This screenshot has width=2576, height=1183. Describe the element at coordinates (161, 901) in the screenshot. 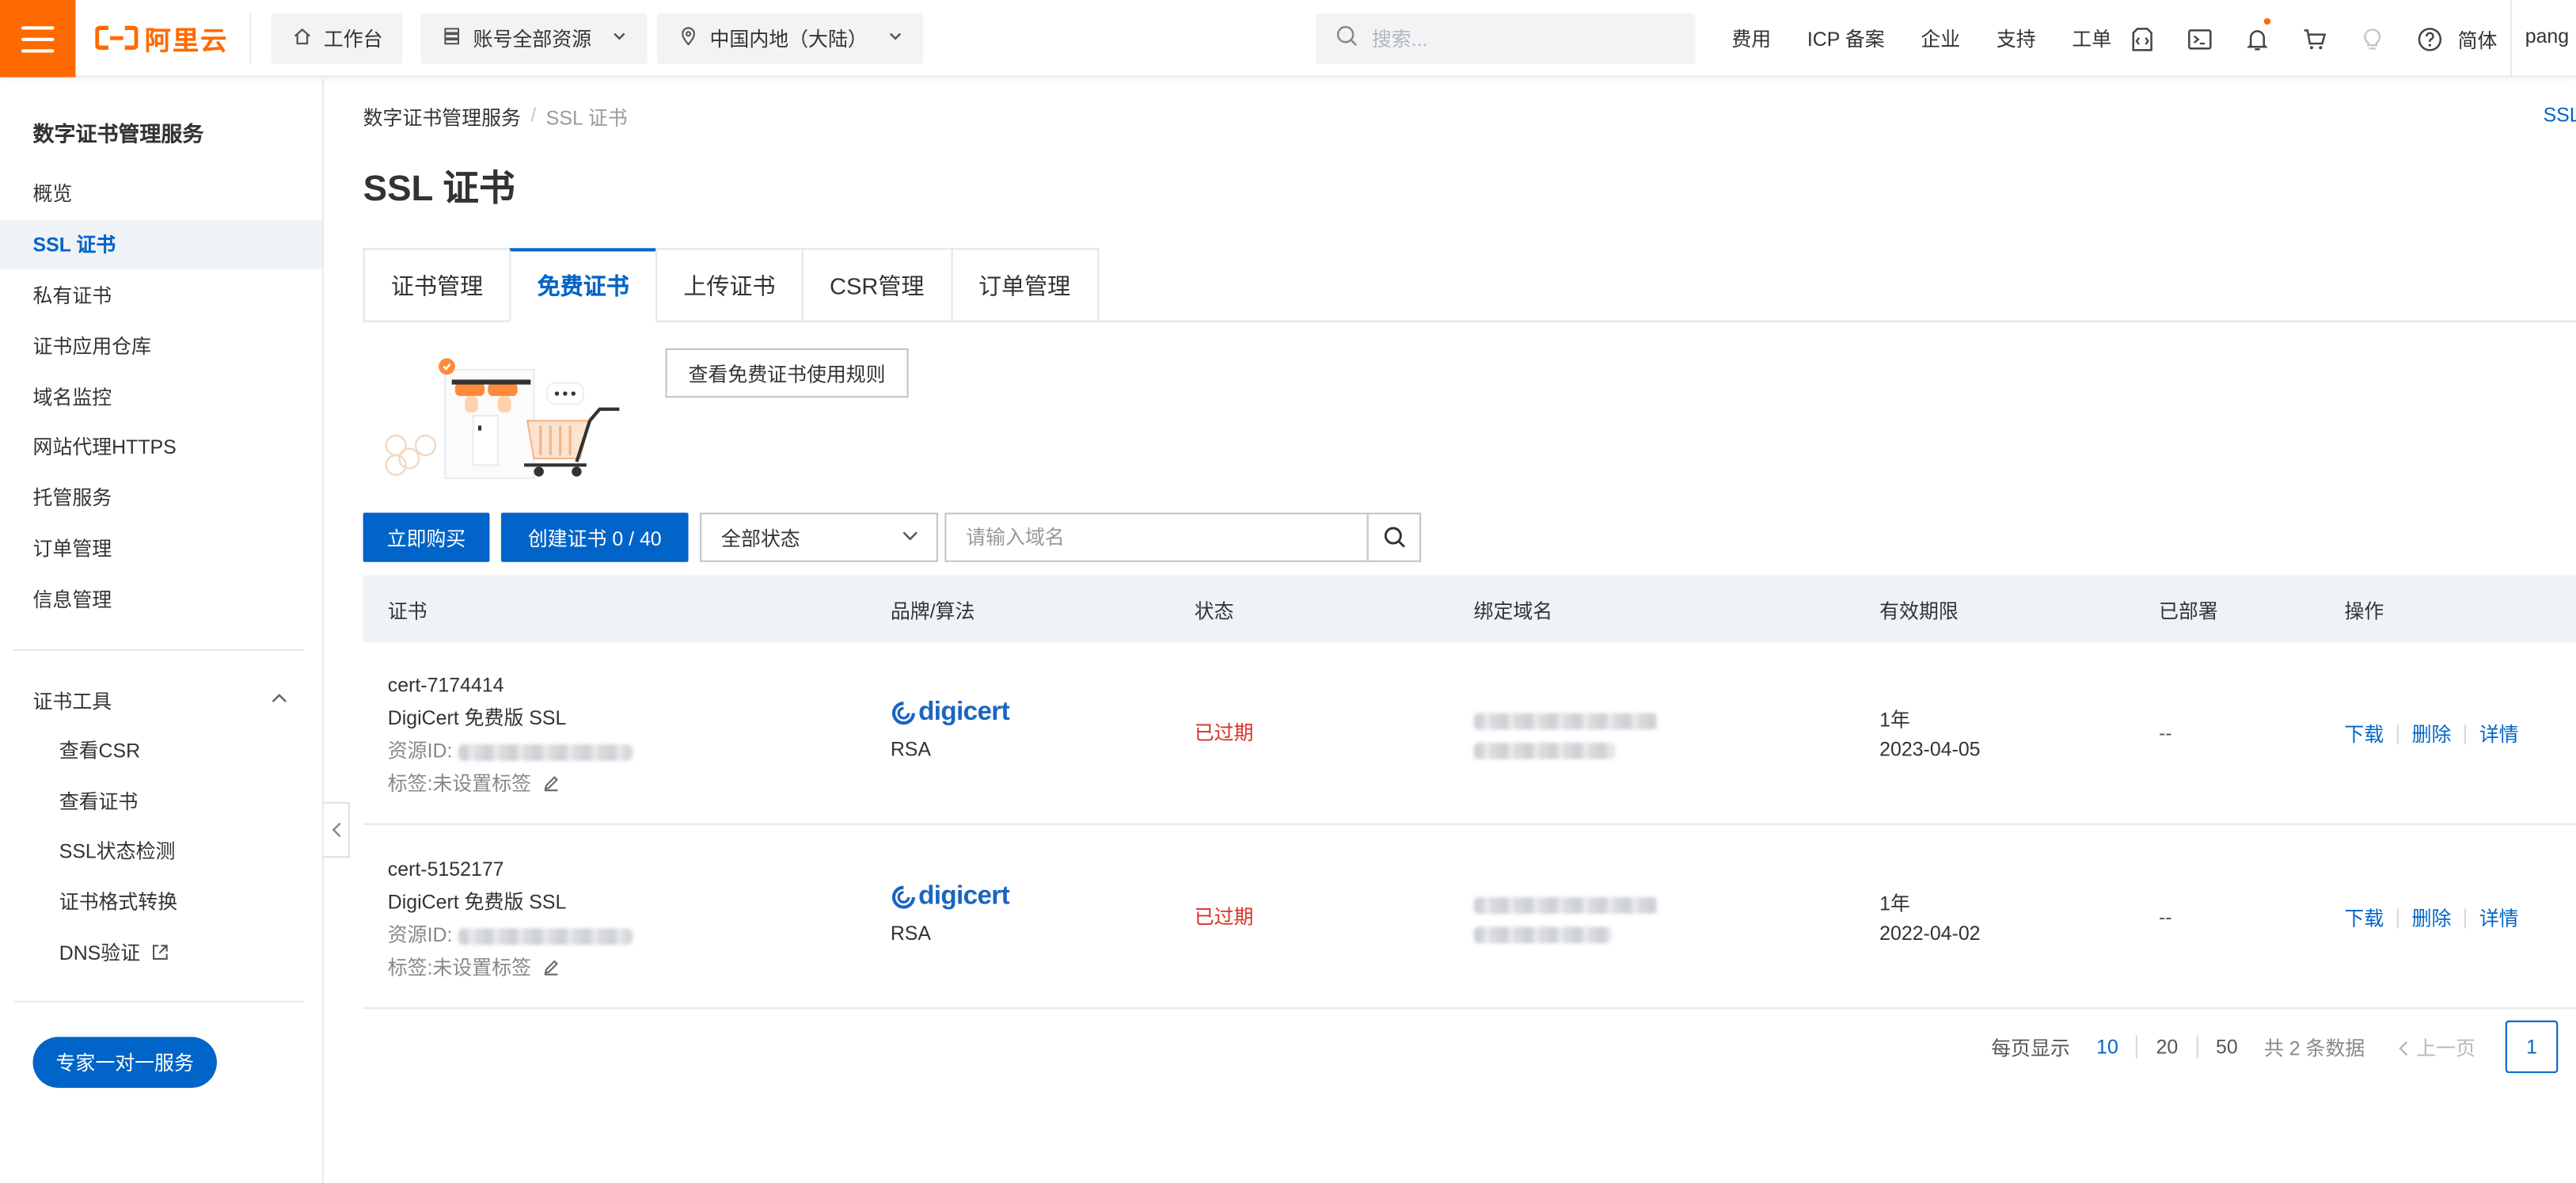

I see `sidebar-item-format-convert: 证书格式转换` at that location.